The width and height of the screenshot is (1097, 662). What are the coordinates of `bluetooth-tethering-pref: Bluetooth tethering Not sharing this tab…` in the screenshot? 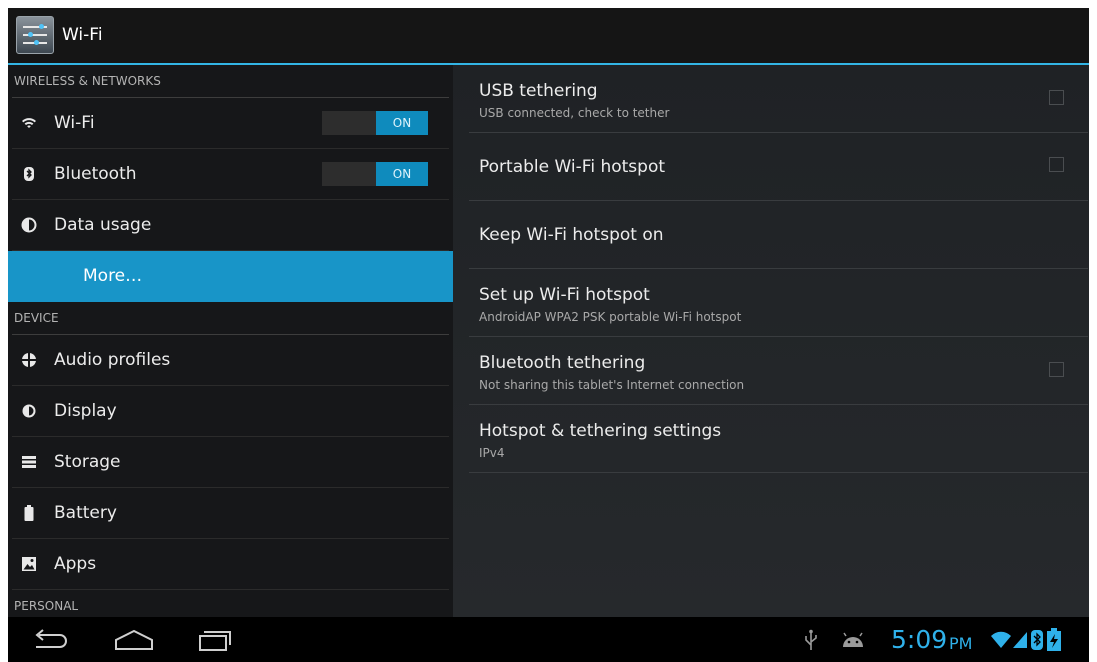 It's located at (778, 371).